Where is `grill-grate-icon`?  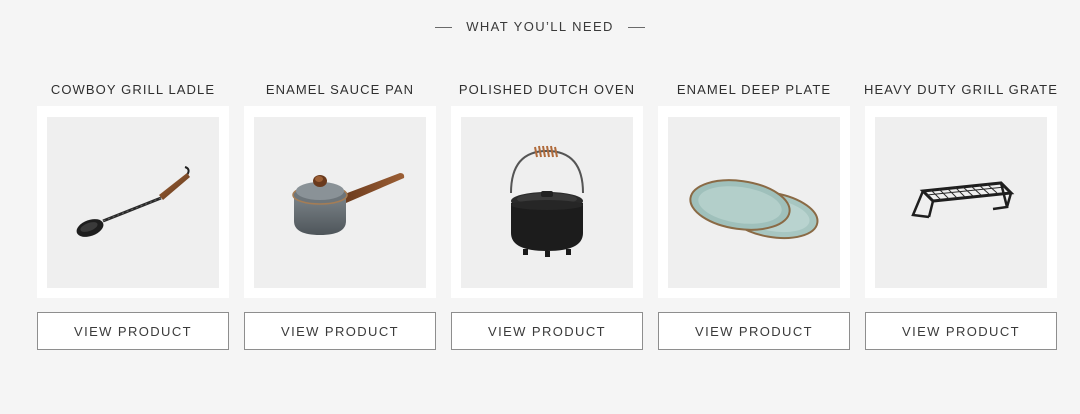
grill-grate-icon is located at coordinates (963, 200).